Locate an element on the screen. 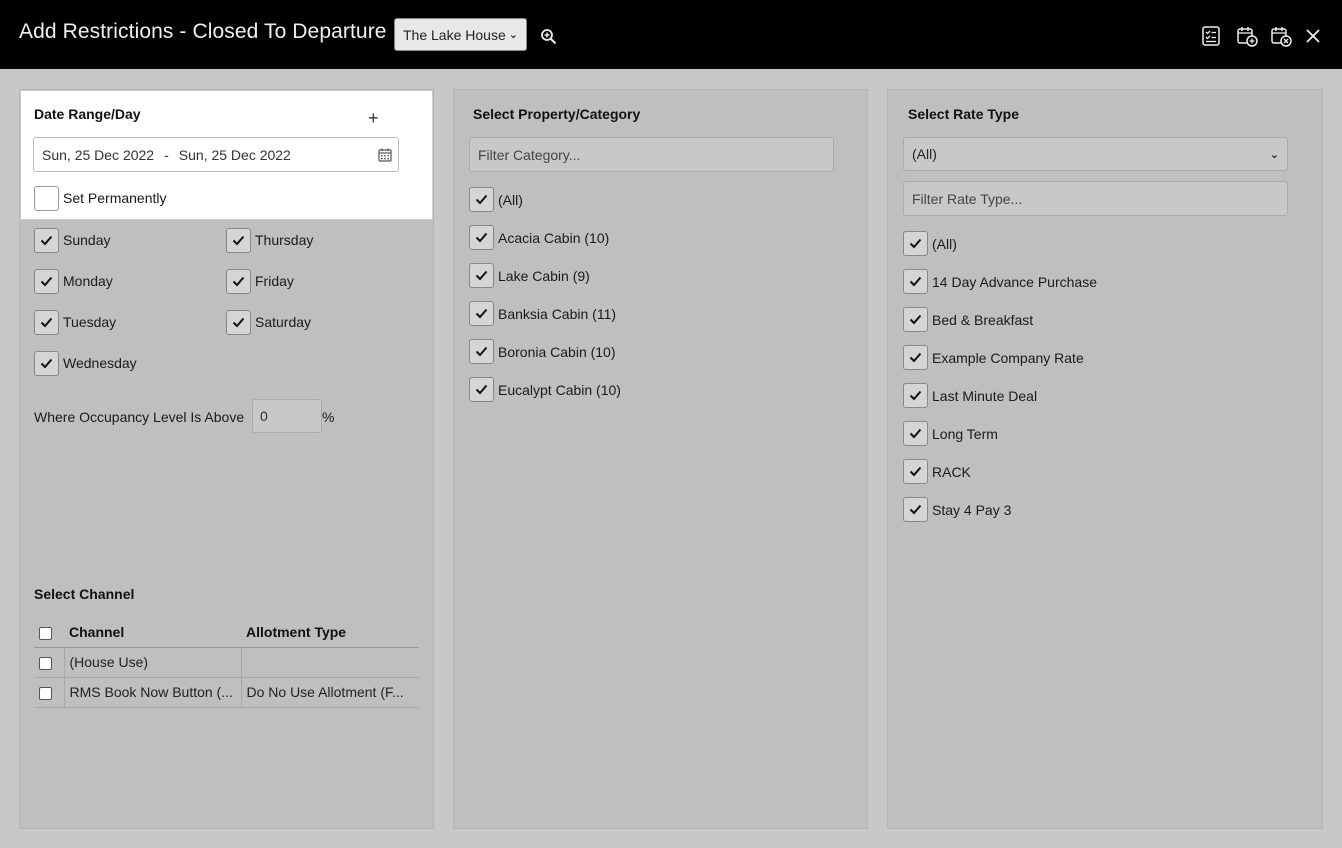 The height and width of the screenshot is (848, 1342). rate-type-select: (All) ⌄ is located at coordinates (1095, 154).